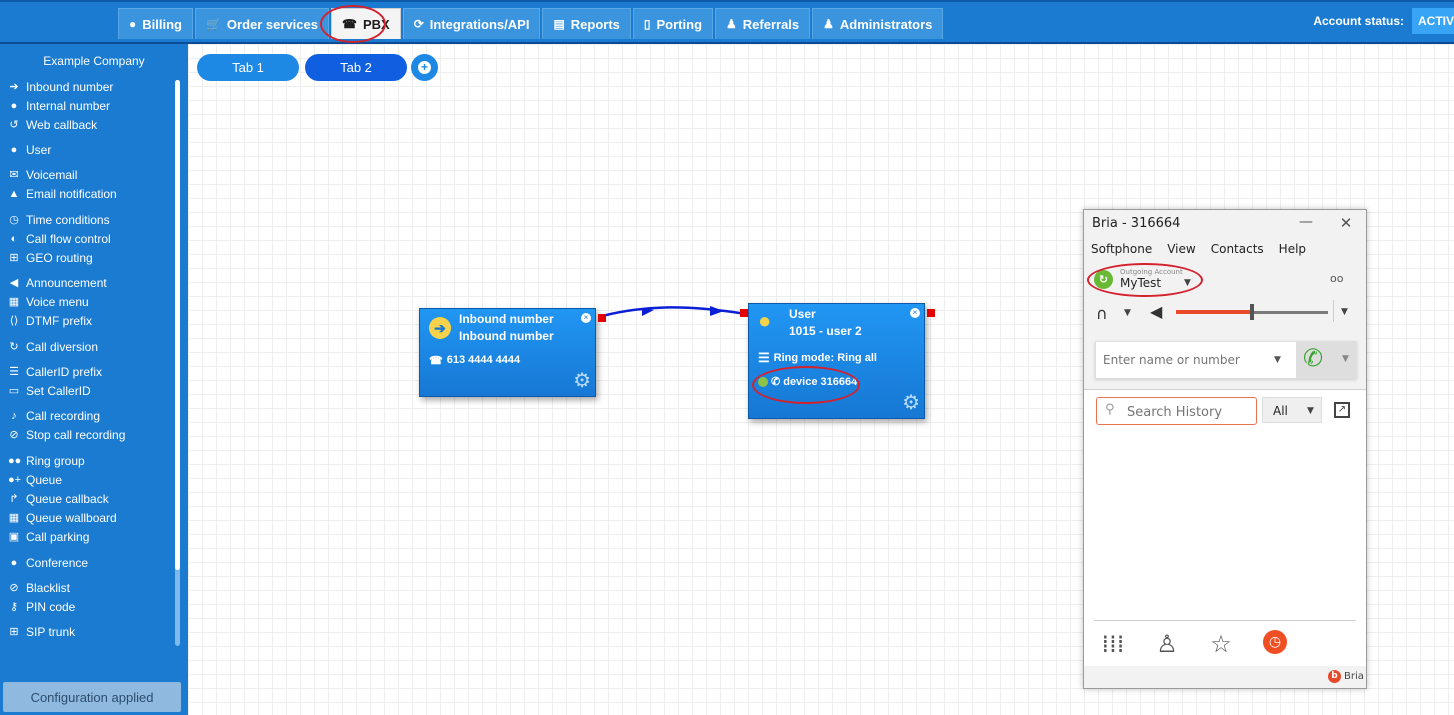  I want to click on callback-icon: ↺, so click(14, 125).